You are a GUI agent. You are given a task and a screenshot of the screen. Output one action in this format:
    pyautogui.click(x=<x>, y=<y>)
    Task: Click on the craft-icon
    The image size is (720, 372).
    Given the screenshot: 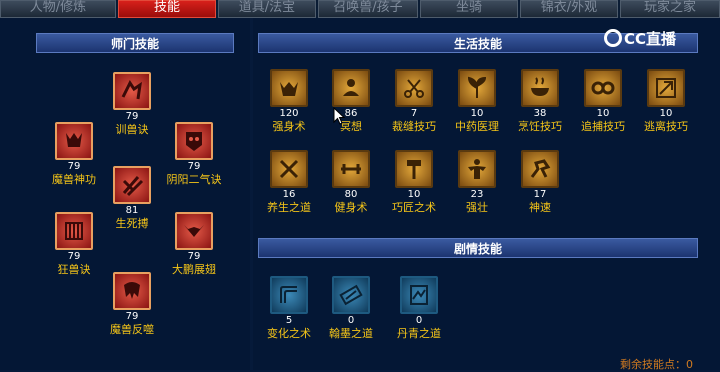 What is the action you would take?
    pyautogui.click(x=414, y=169)
    